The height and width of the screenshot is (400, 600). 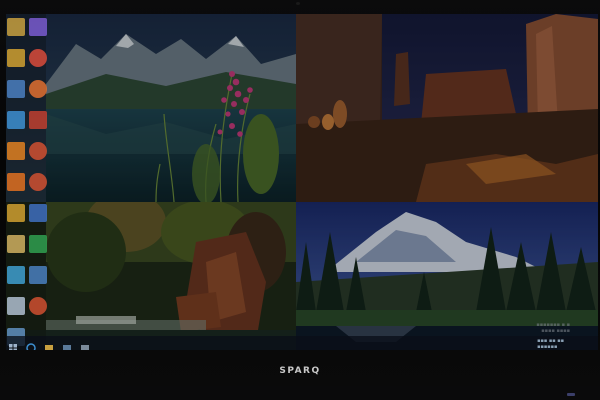 What do you see at coordinates (300, 393) in the screenshot?
I see `laptop-base` at bounding box center [300, 393].